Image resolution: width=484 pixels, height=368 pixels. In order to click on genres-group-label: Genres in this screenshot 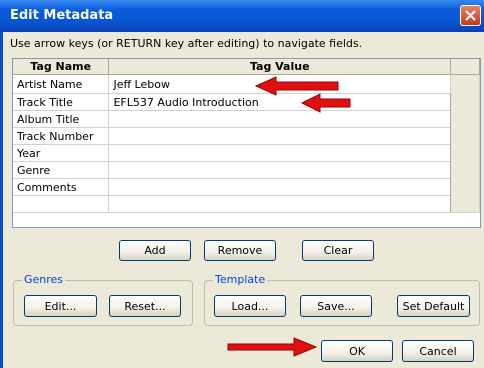, I will do `click(44, 279)`.